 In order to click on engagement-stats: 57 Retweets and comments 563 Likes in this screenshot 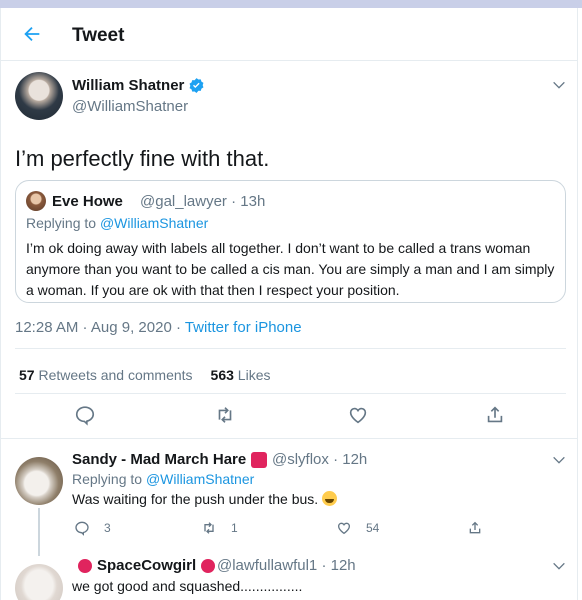, I will do `click(144, 375)`.